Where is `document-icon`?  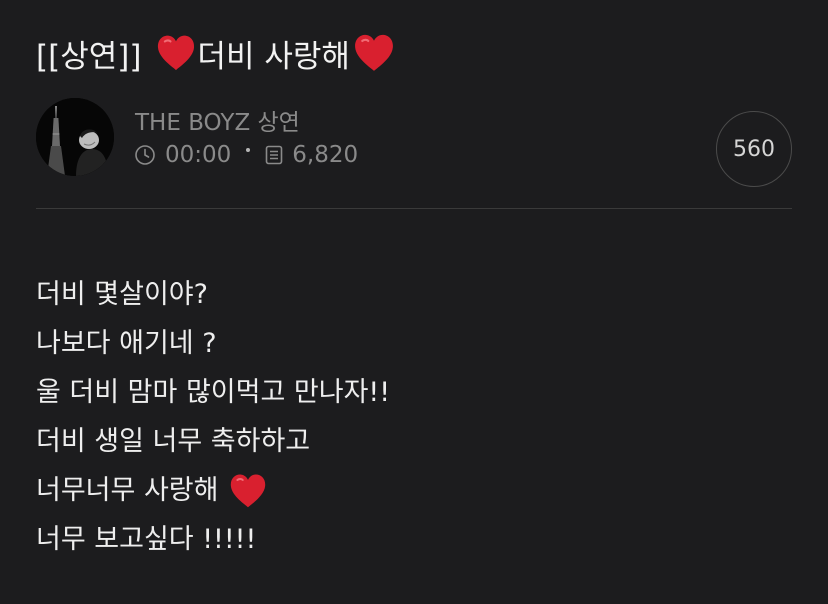
document-icon is located at coordinates (274, 155).